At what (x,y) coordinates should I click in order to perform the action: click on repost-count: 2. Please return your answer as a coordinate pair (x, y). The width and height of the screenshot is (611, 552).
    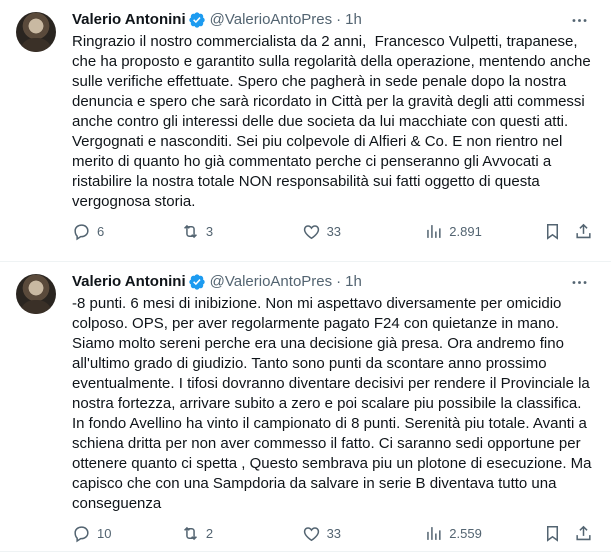
    Looking at the image, I should click on (209, 533).